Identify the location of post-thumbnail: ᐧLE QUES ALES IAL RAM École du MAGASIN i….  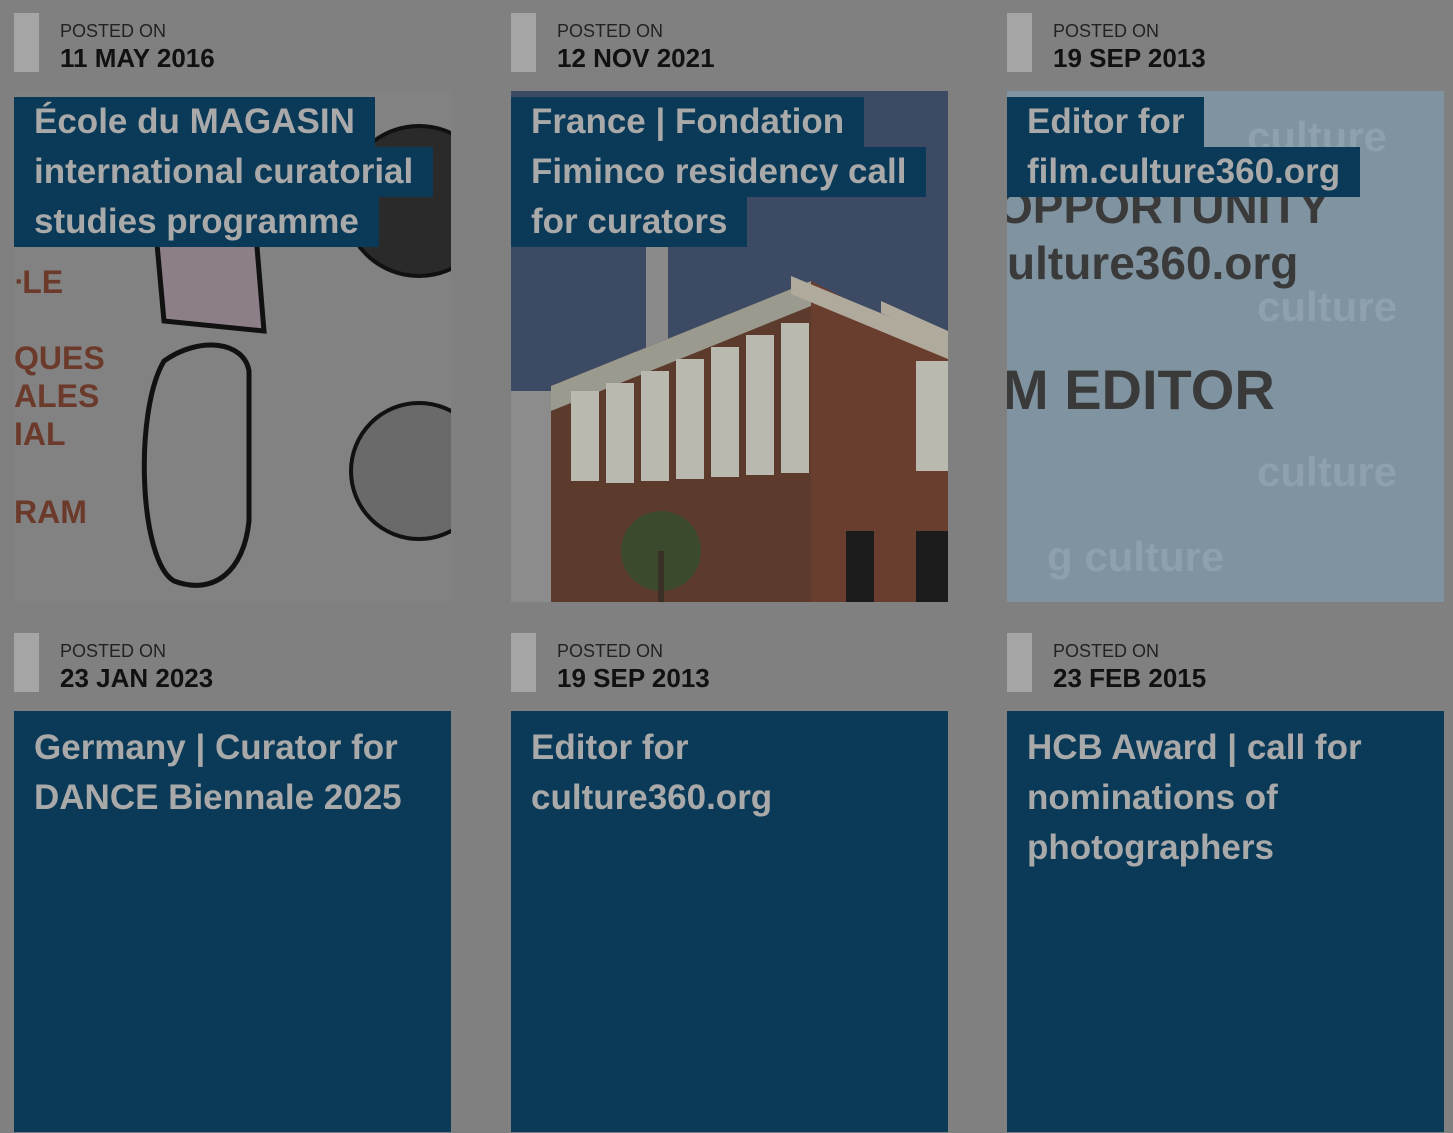
(232, 346).